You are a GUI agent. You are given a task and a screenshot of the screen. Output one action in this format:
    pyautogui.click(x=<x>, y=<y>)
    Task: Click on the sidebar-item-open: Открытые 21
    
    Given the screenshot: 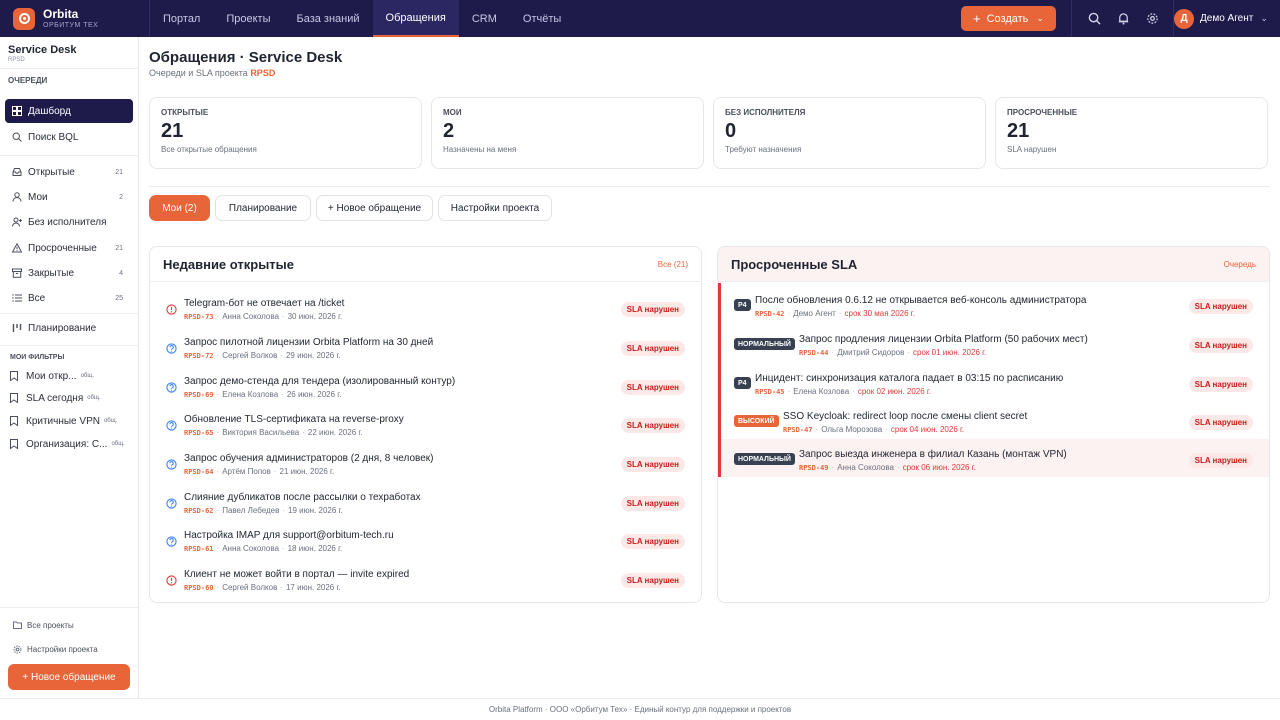 What is the action you would take?
    pyautogui.click(x=69, y=172)
    